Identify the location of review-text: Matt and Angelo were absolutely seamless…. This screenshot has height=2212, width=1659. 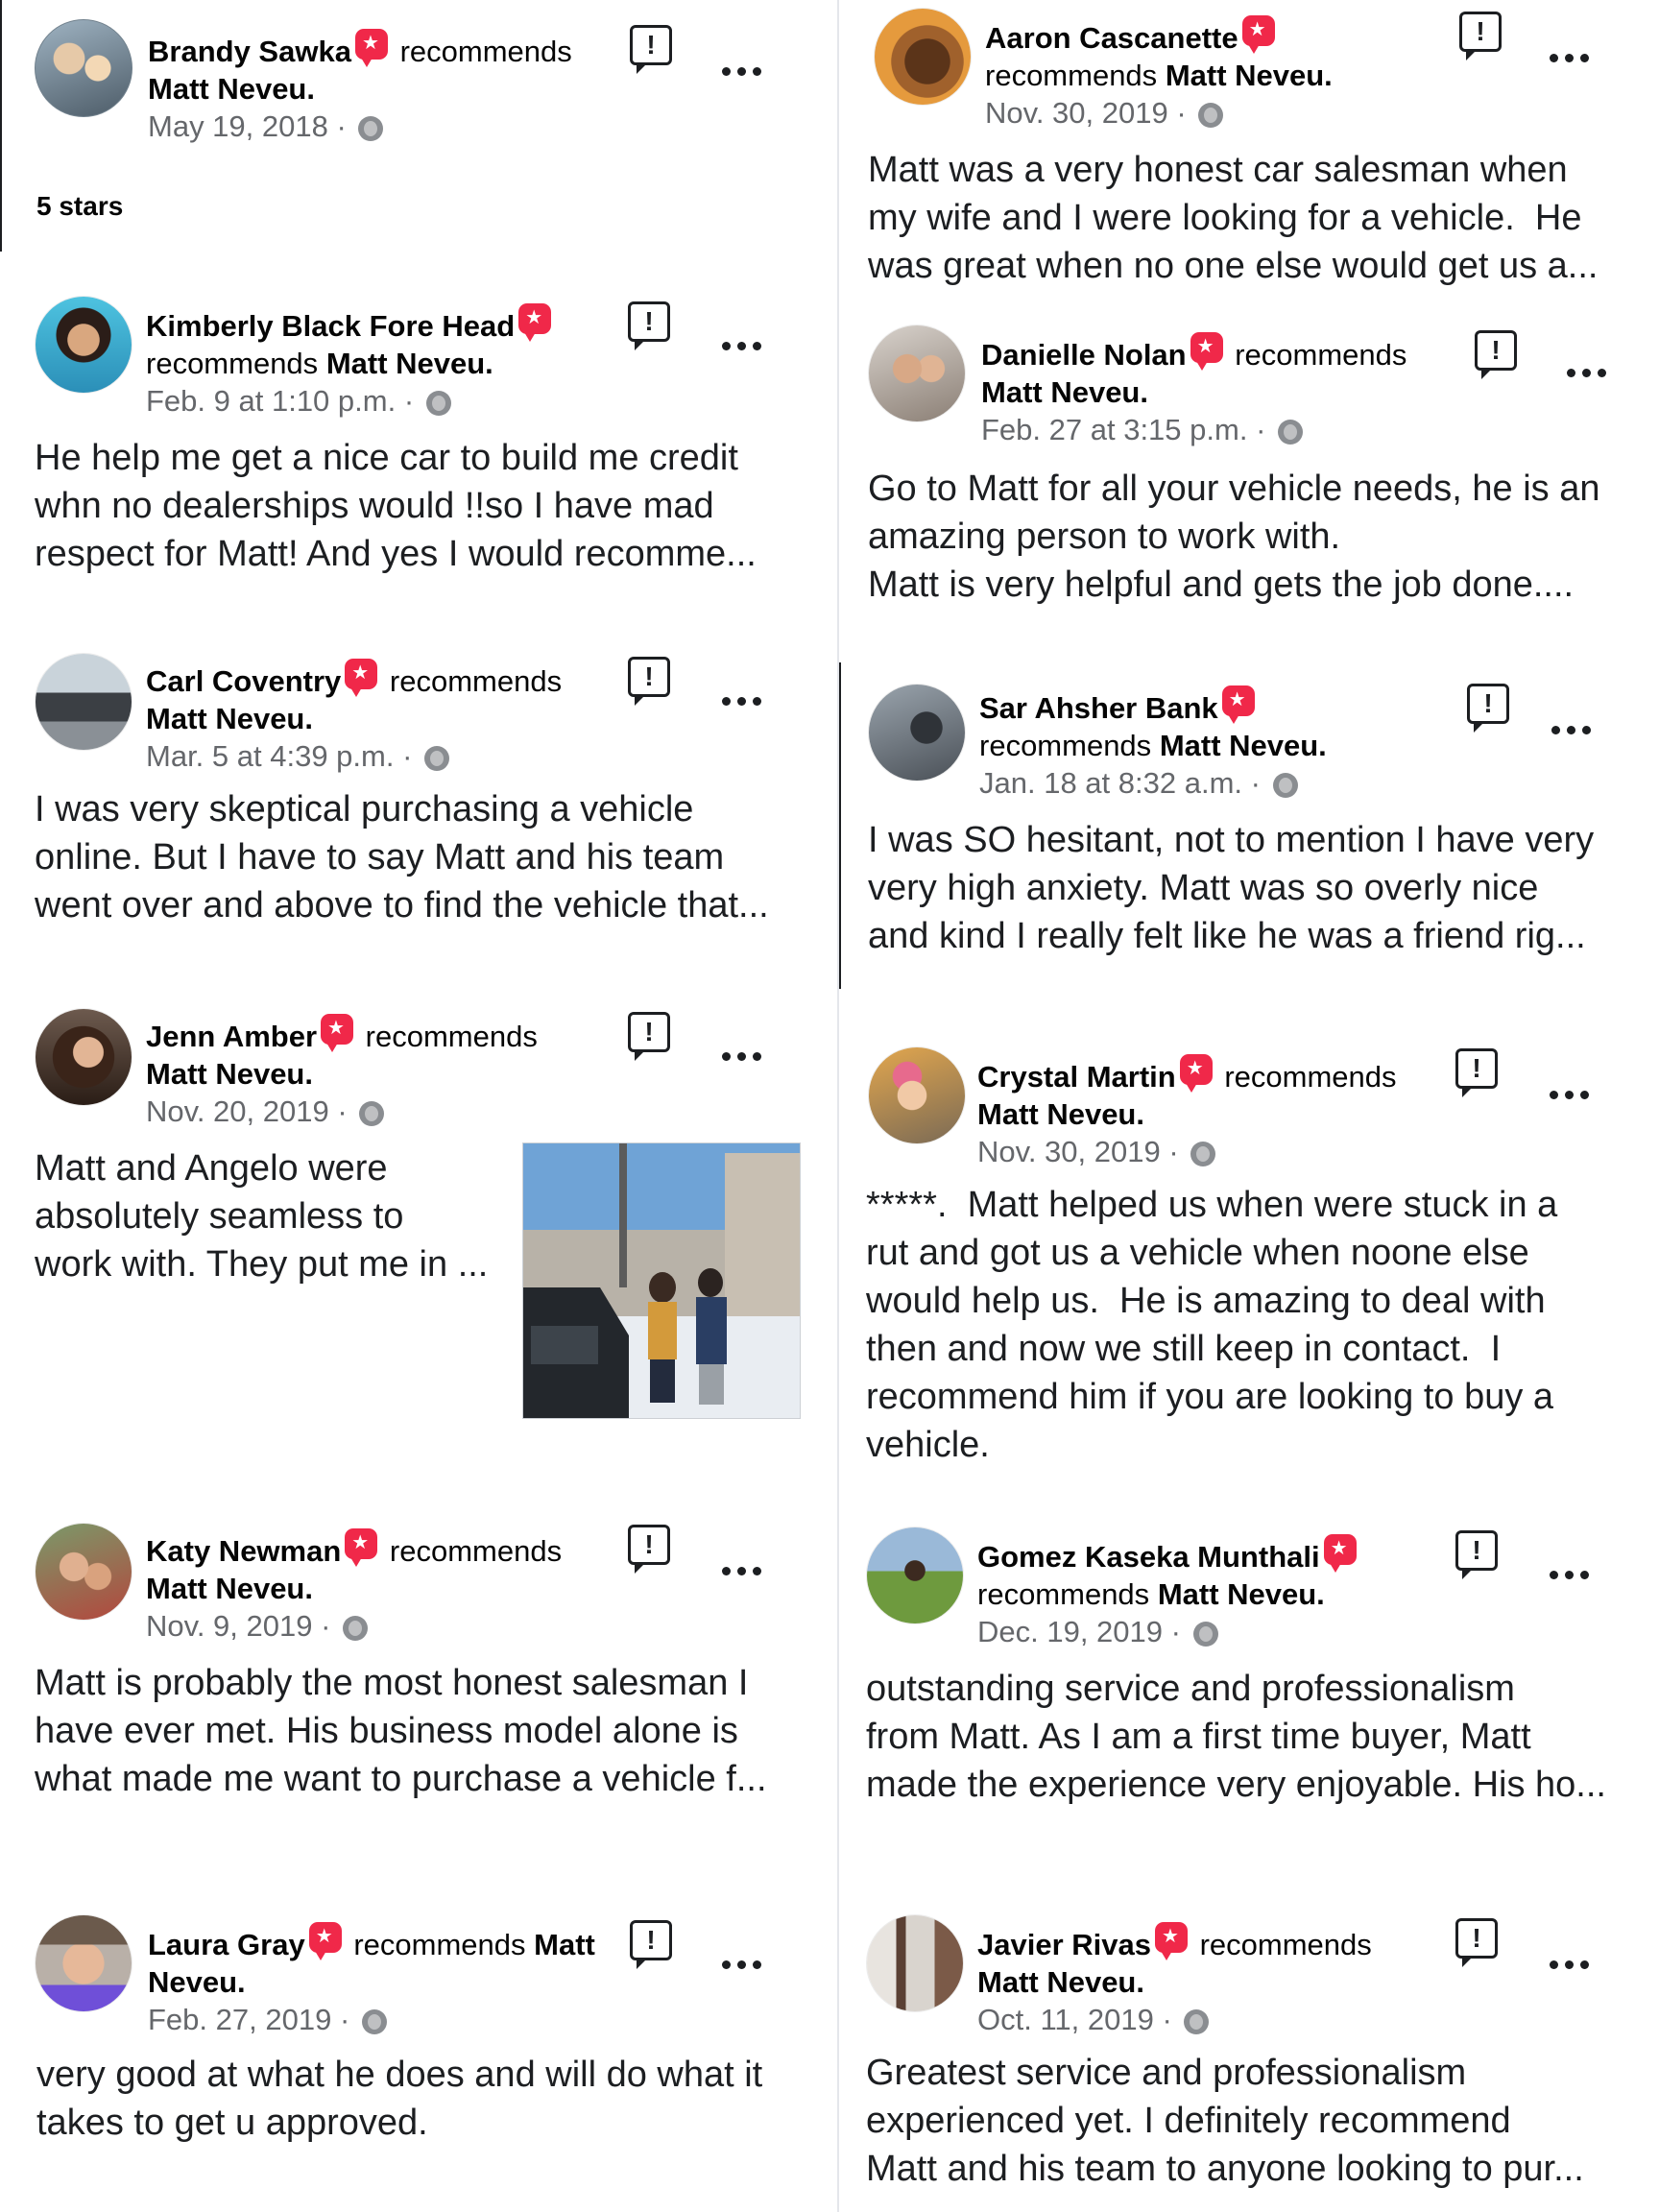
(275, 1216).